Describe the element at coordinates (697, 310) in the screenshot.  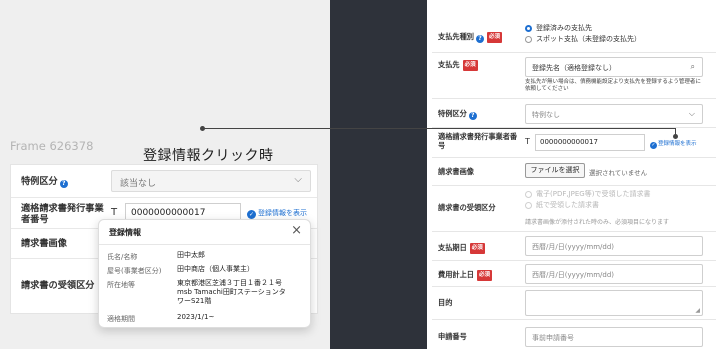
I see `resize-handle-icon: ◢` at that location.